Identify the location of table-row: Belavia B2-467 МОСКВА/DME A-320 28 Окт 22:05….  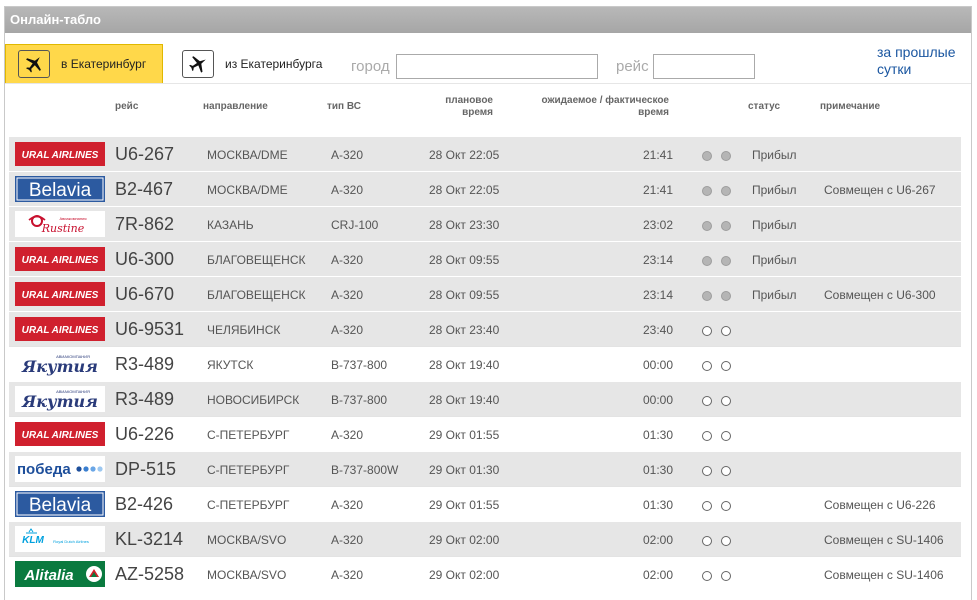
(485, 188).